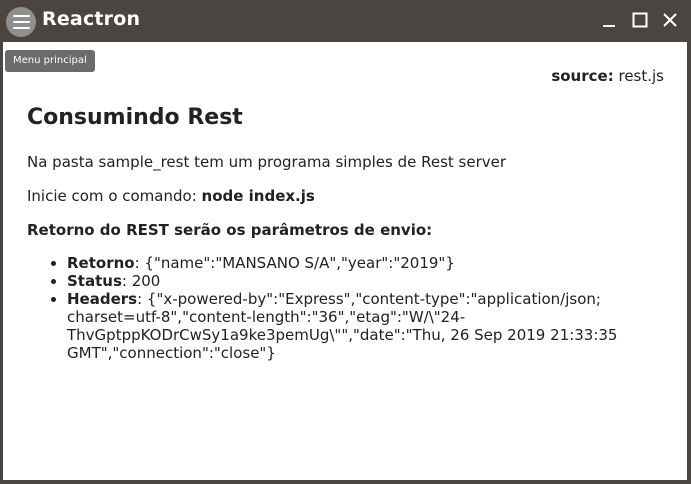  Describe the element at coordinates (114, 196) in the screenshot. I see `command-prefix: Inicie com o comando:` at that location.